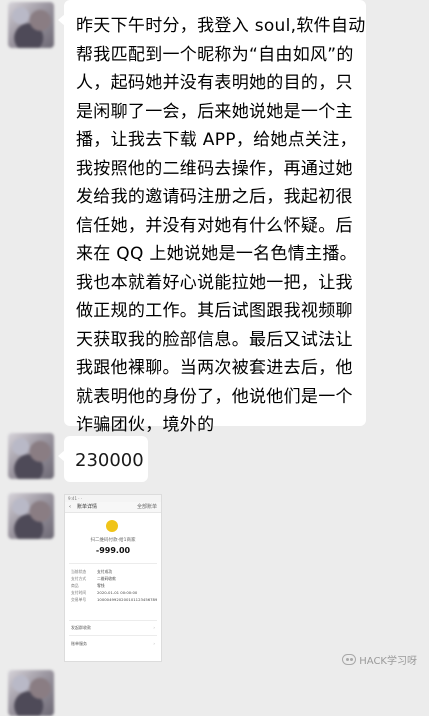 This screenshot has width=429, height=716. What do you see at coordinates (113, 540) in the screenshot?
I see `merchant-name: 扫二维码付款-给1商家` at bounding box center [113, 540].